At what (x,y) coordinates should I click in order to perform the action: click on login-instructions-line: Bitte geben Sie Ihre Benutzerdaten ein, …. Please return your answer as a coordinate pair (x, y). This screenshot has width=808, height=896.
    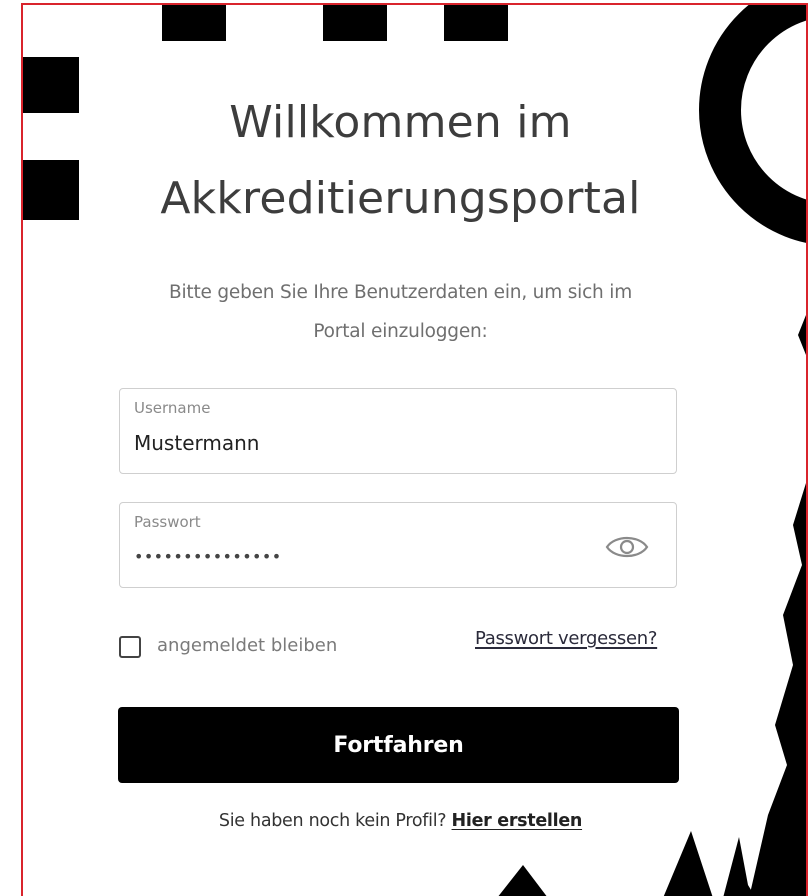
    Looking at the image, I should click on (400, 292).